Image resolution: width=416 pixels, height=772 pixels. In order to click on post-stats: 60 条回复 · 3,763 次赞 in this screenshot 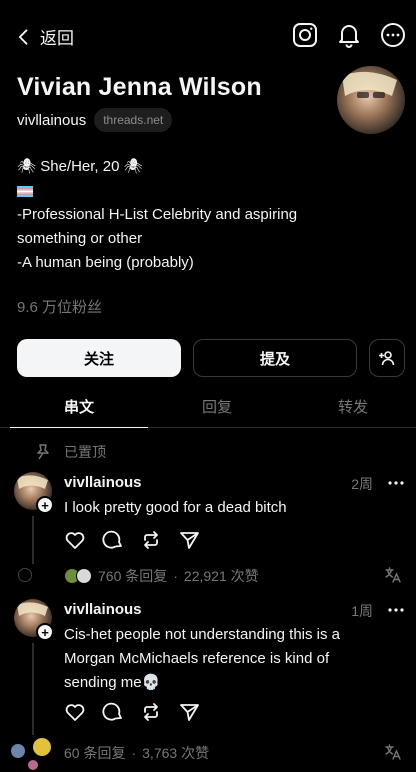, I will do `click(136, 753)`.